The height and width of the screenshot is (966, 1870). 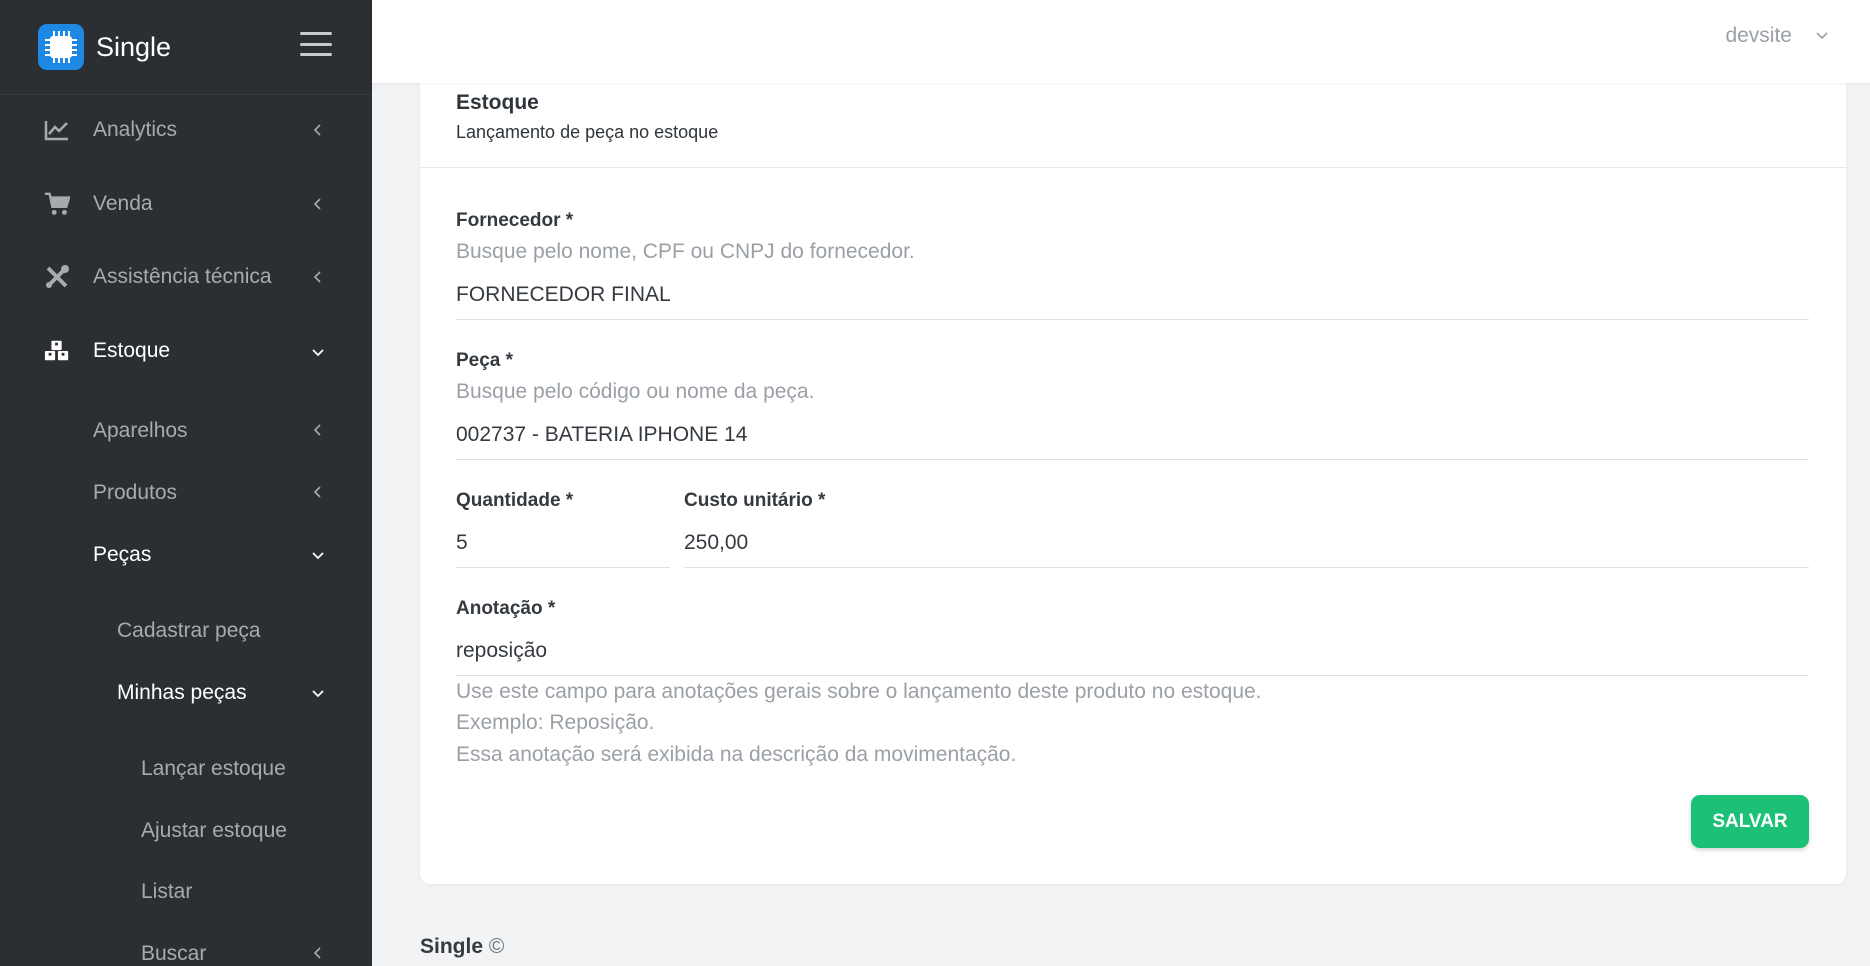 What do you see at coordinates (186, 492) in the screenshot?
I see `sidebar-item-produtos: Produtos` at bounding box center [186, 492].